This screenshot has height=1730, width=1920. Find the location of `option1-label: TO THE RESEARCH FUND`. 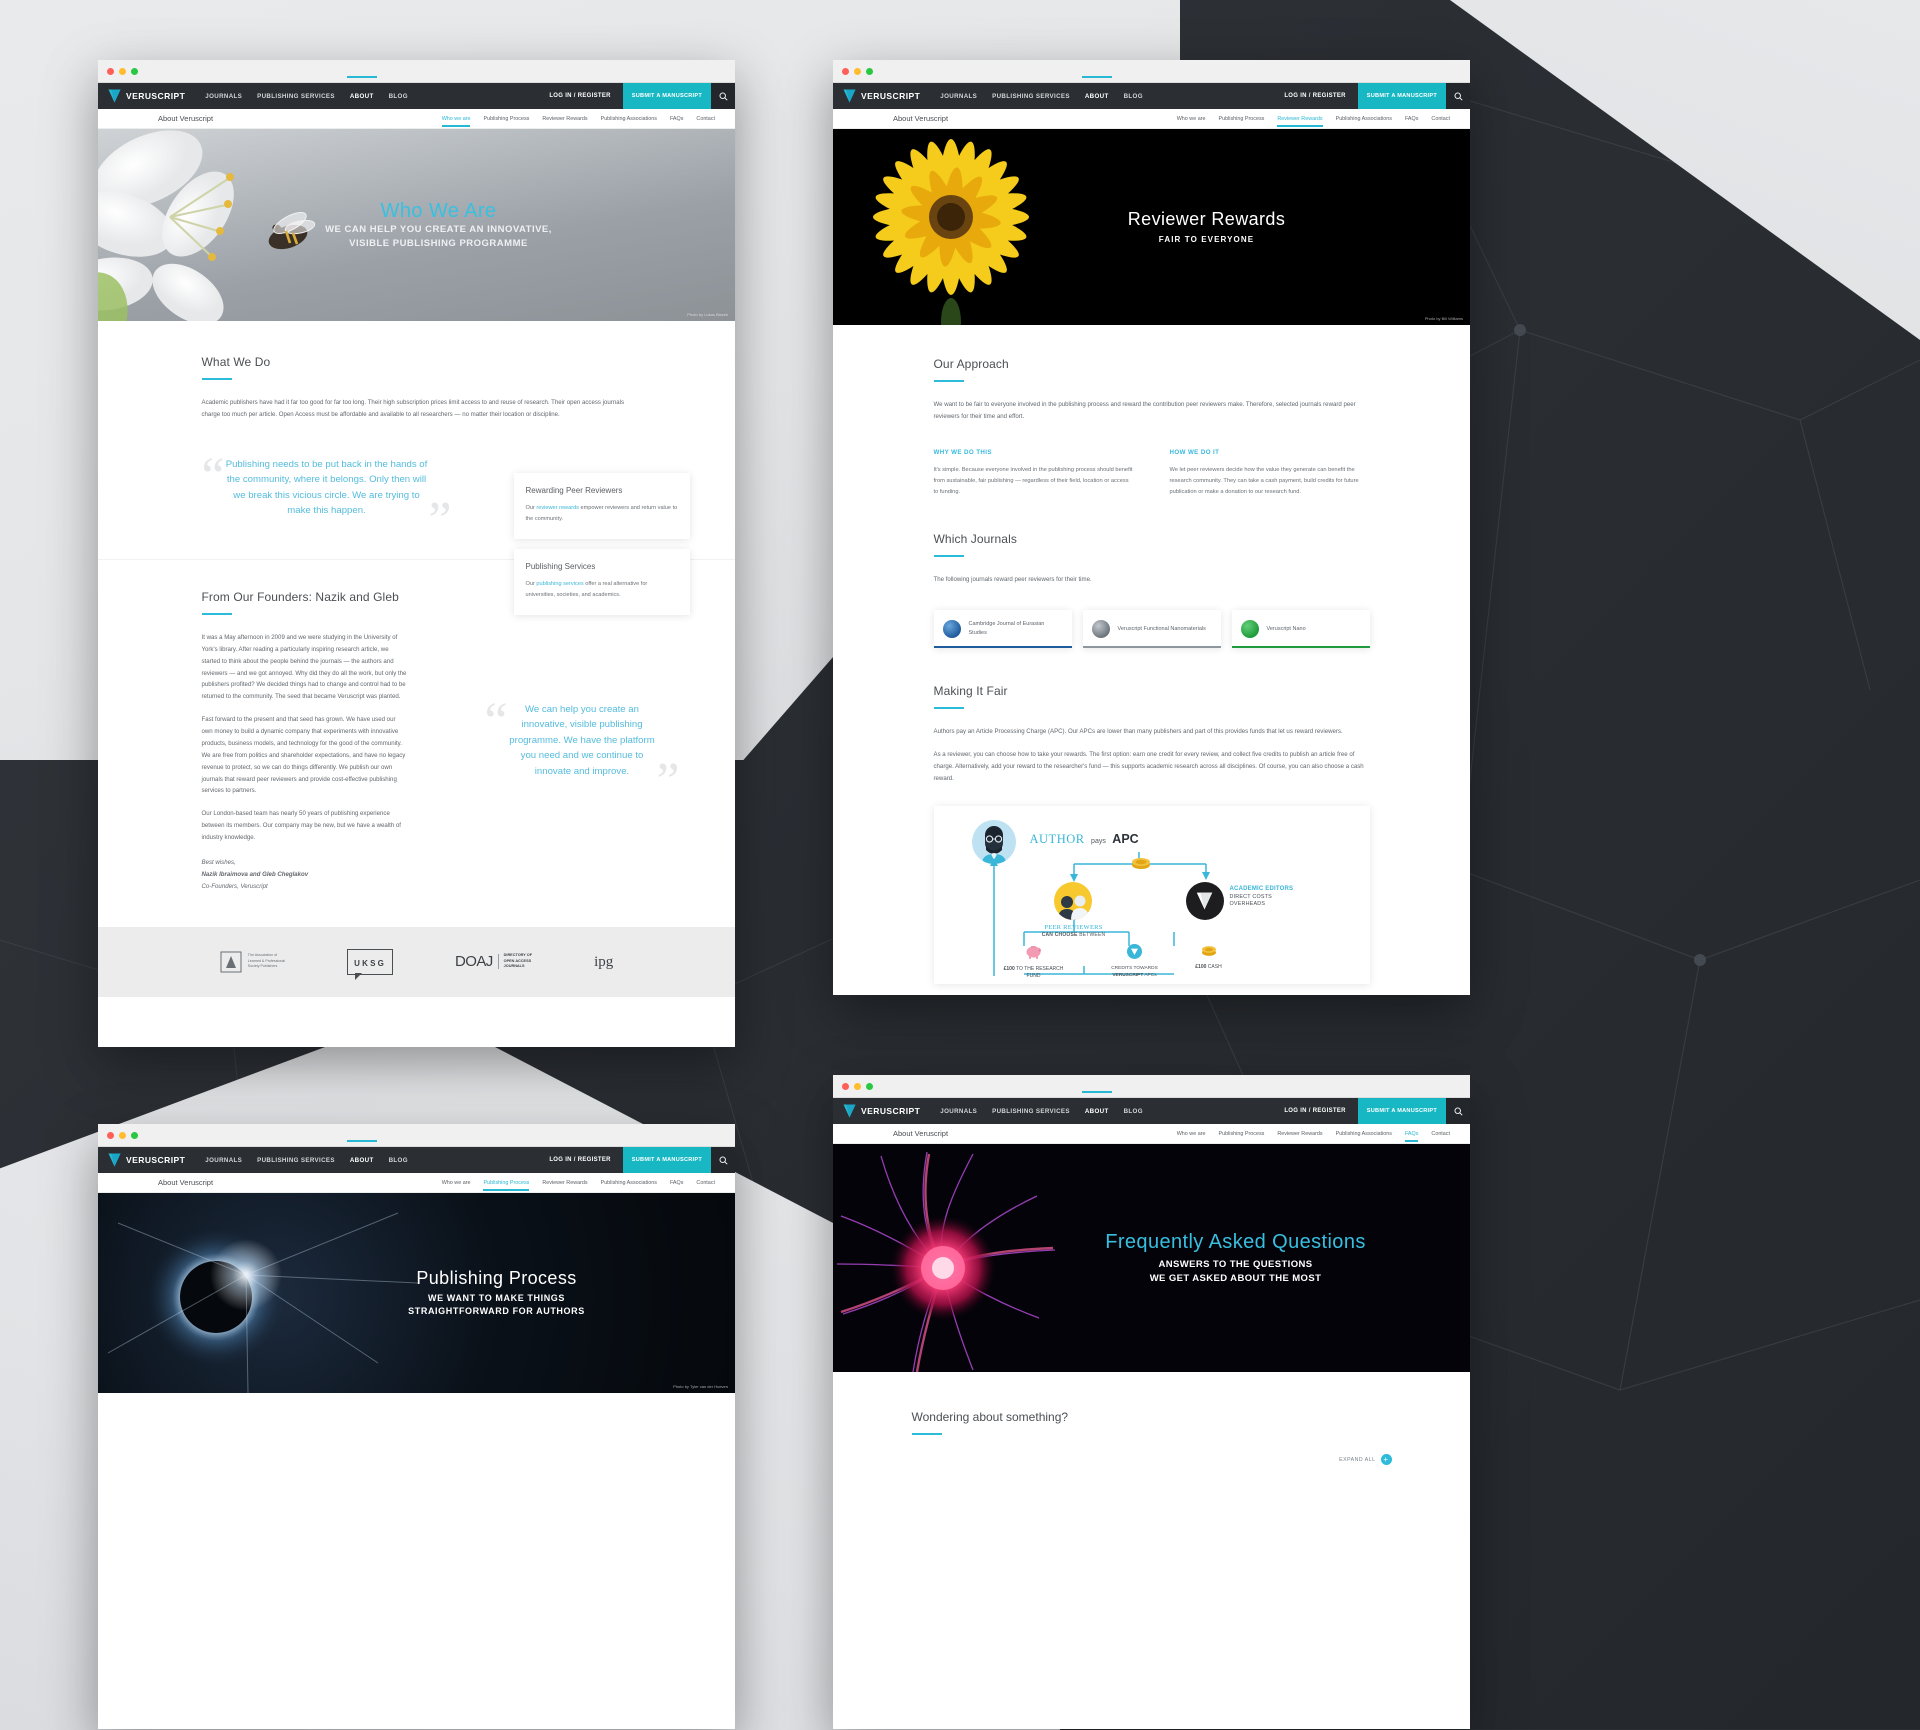

option1-label: TO THE RESEARCH FUND is located at coordinates (1040, 973).